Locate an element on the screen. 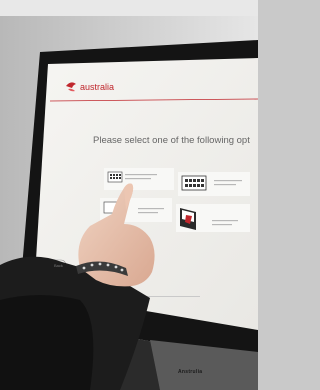 Image resolution: width=320 pixels, height=390 pixels. screen-footer-line is located at coordinates (170, 296).